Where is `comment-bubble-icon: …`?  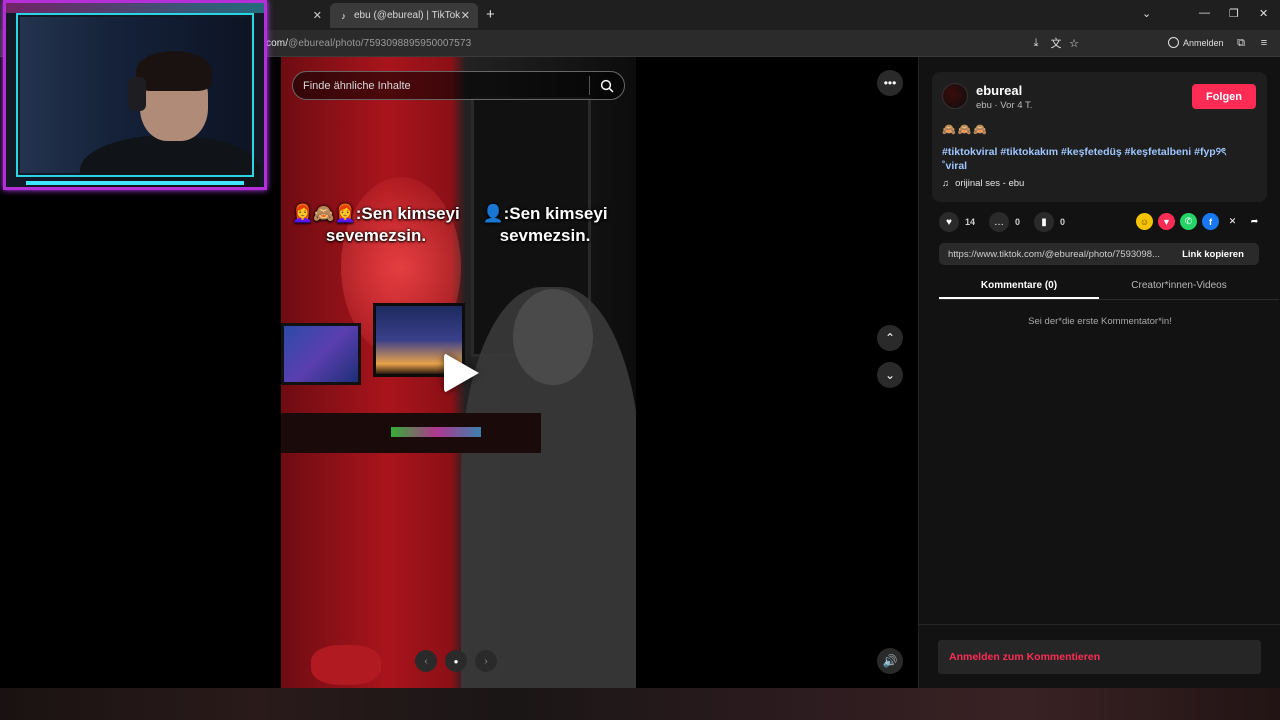
comment-bubble-icon: … is located at coordinates (999, 222).